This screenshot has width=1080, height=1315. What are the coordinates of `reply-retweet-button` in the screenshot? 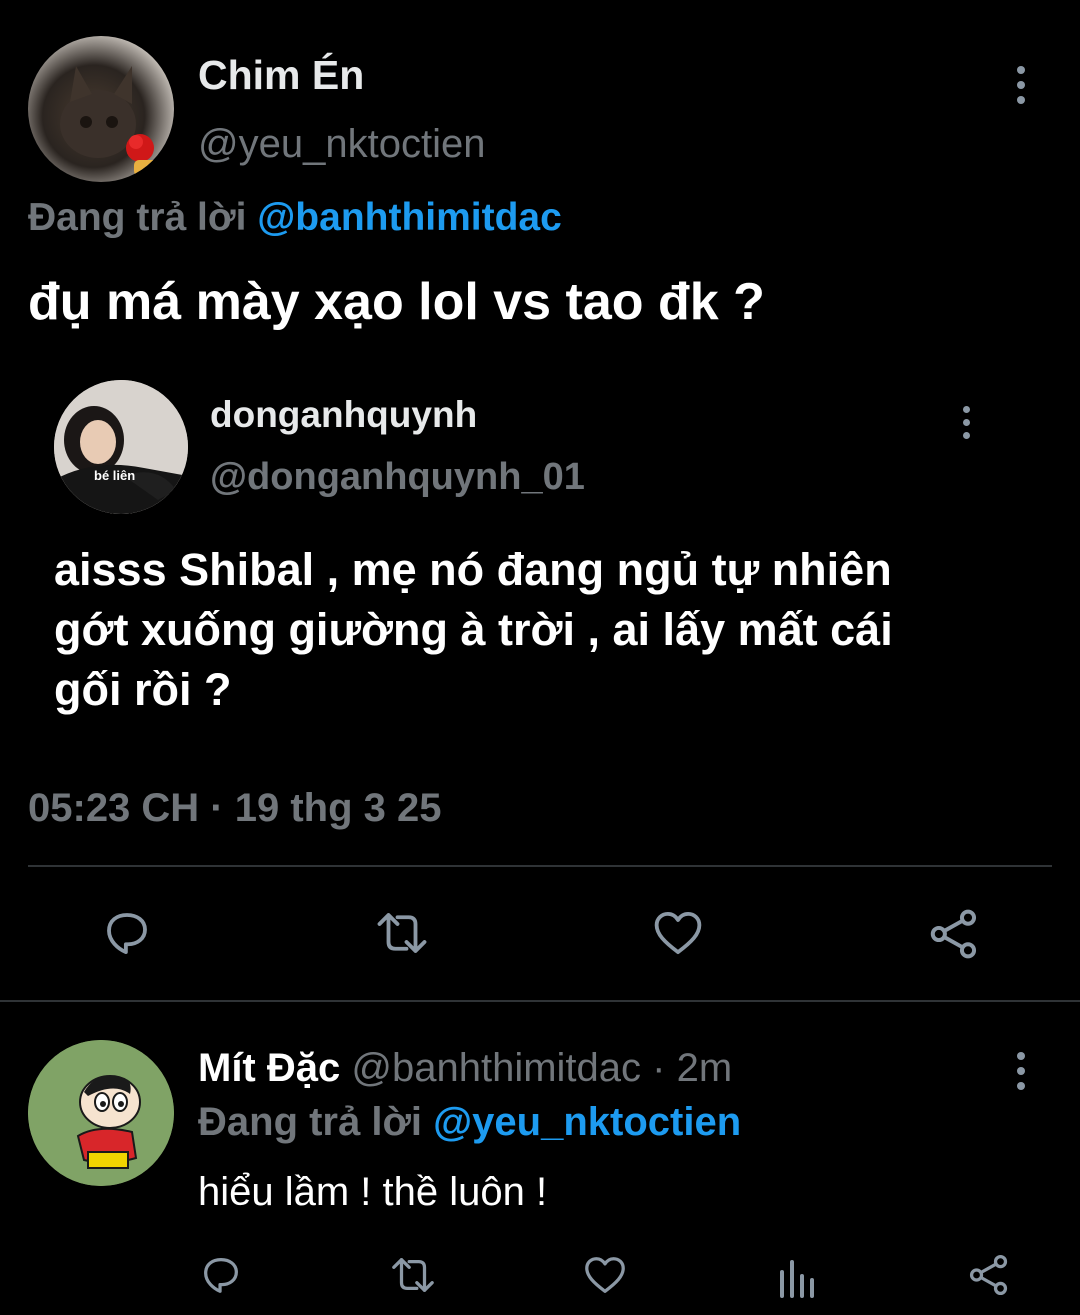 It's located at (413, 1275).